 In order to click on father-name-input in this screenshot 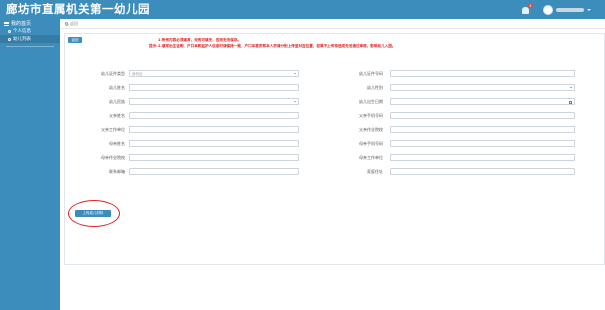, I will do `click(214, 115)`.